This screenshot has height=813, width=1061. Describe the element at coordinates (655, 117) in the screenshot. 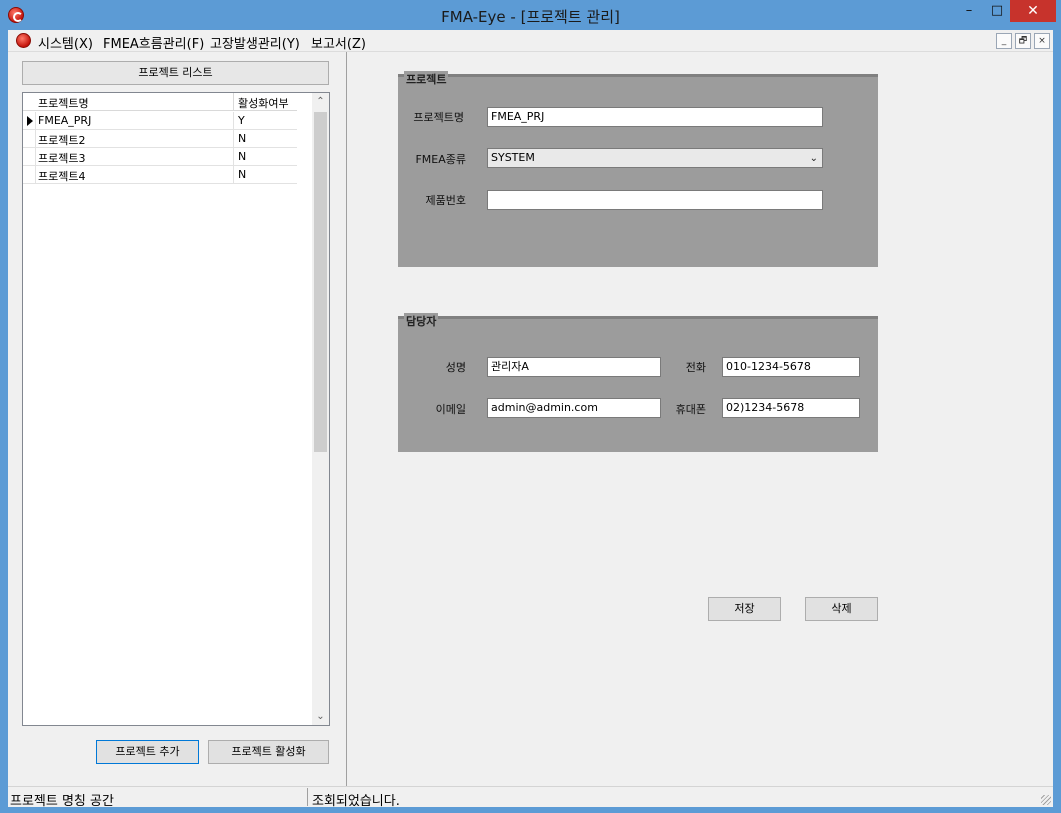

I see `project-name-input: FMEA_PRJ` at that location.